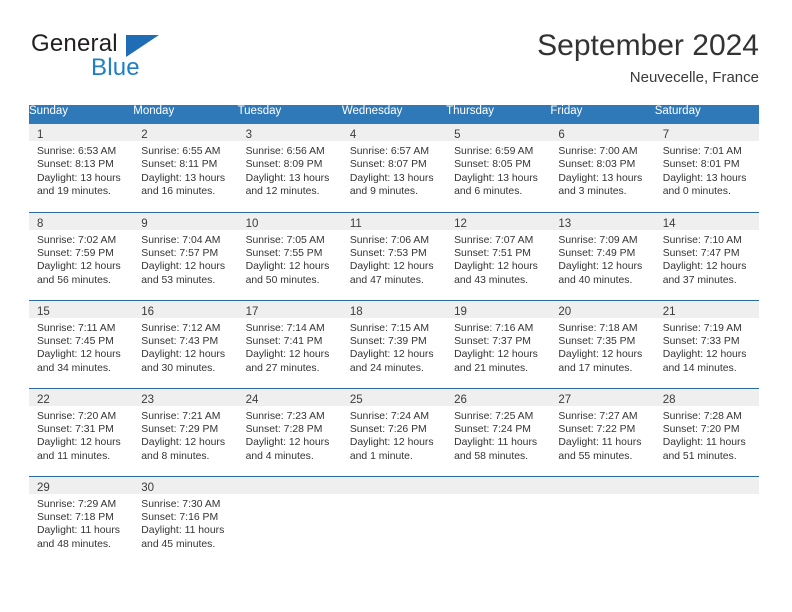  What do you see at coordinates (43, 311) in the screenshot?
I see `day-number: 15` at bounding box center [43, 311].